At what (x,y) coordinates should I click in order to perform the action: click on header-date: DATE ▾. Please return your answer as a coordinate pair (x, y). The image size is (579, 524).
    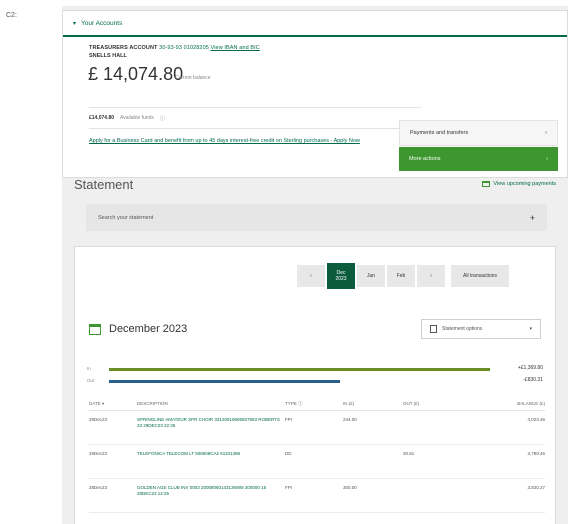
    Looking at the image, I should click on (113, 404).